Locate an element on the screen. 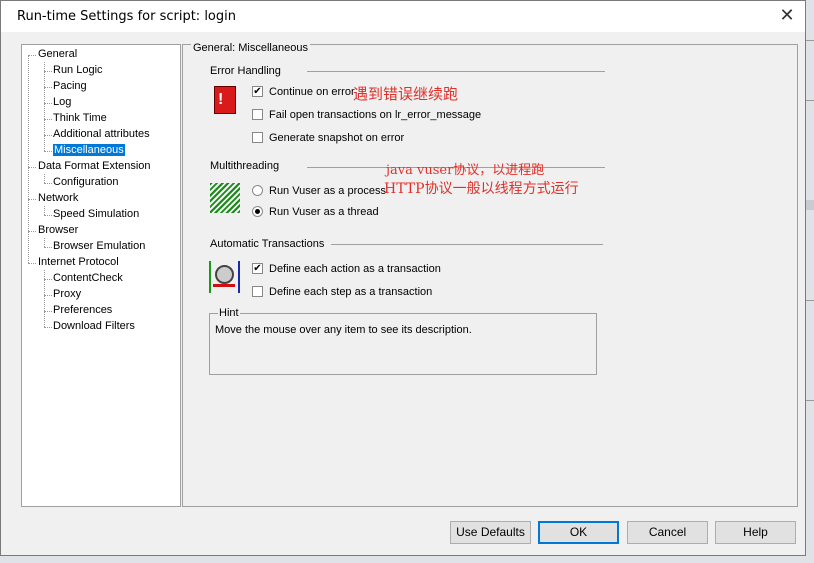 This screenshot has height=563, width=814. ok-button: OK is located at coordinates (578, 532).